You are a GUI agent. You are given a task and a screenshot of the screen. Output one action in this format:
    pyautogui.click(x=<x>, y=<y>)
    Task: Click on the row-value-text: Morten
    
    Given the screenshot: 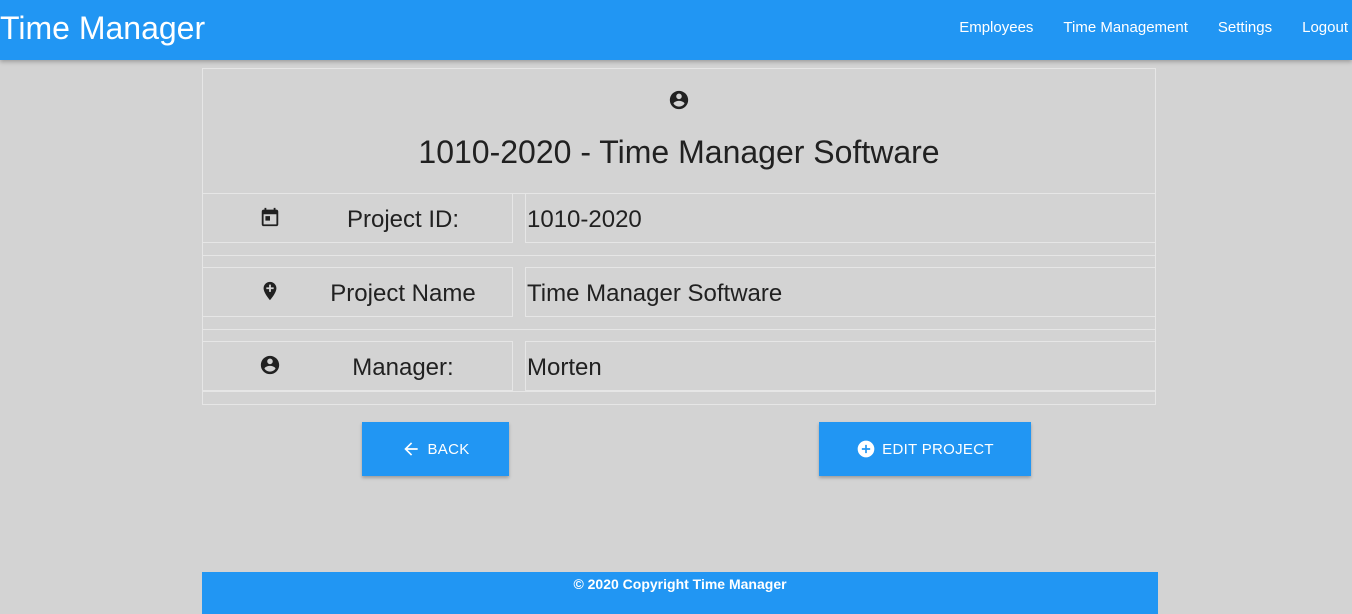 What is the action you would take?
    pyautogui.click(x=564, y=367)
    